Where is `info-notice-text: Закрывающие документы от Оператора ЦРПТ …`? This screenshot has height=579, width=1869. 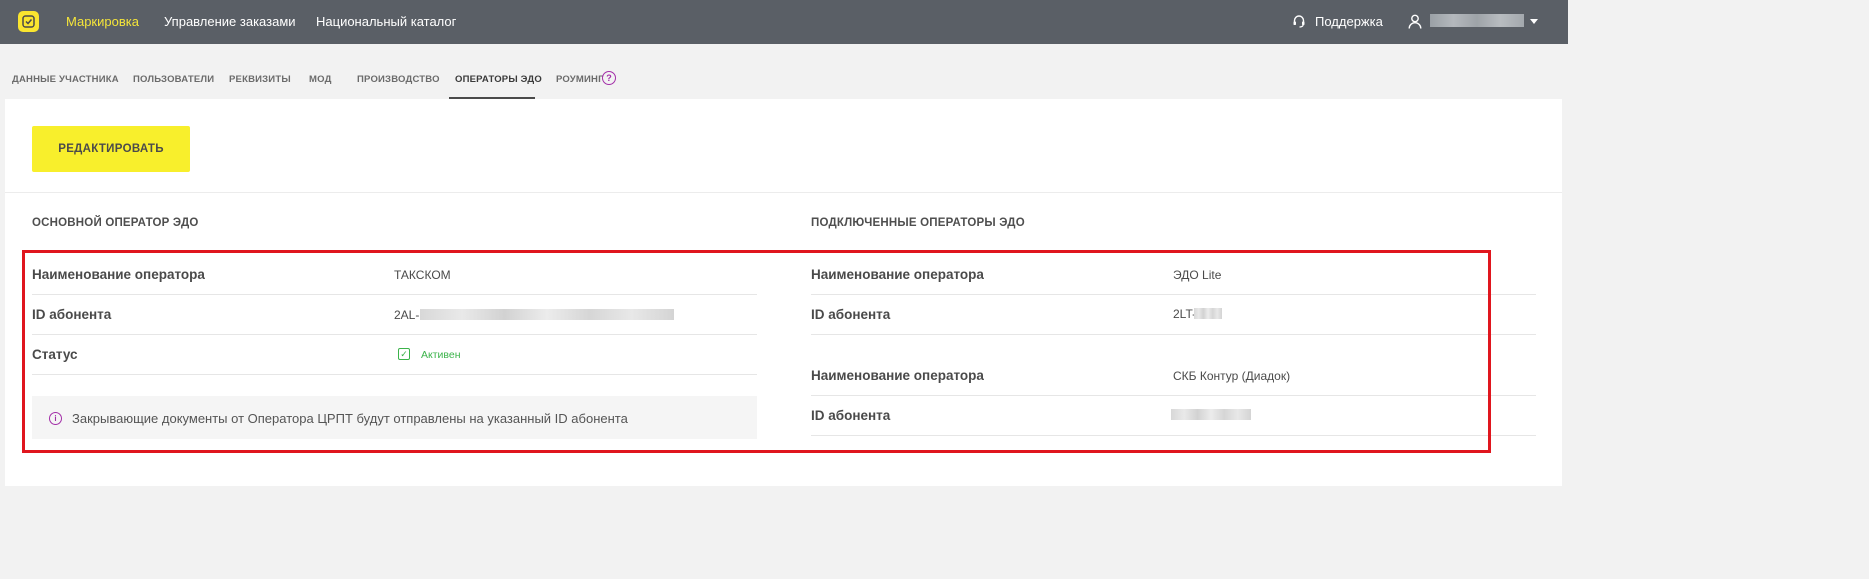
info-notice-text: Закрывающие документы от Оператора ЦРПТ … is located at coordinates (350, 418).